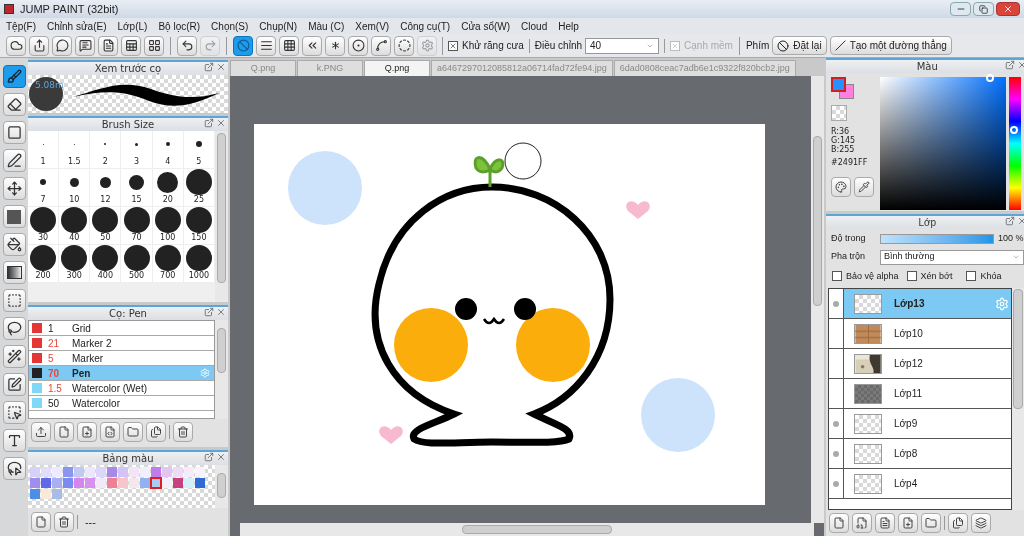 Image resolution: width=1024 pixels, height=536 pixels. I want to click on share-button, so click(39, 45).